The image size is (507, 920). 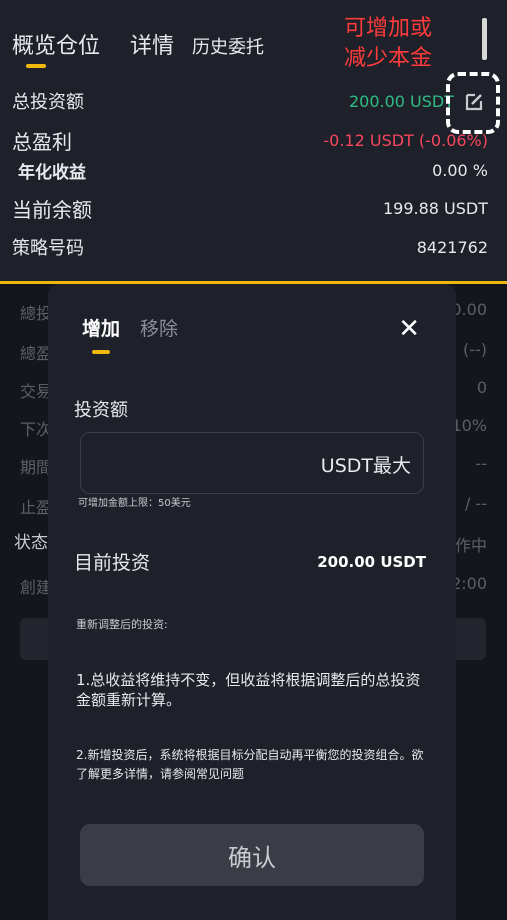 What do you see at coordinates (112, 563) in the screenshot?
I see `current-investment-label: 目前投资` at bounding box center [112, 563].